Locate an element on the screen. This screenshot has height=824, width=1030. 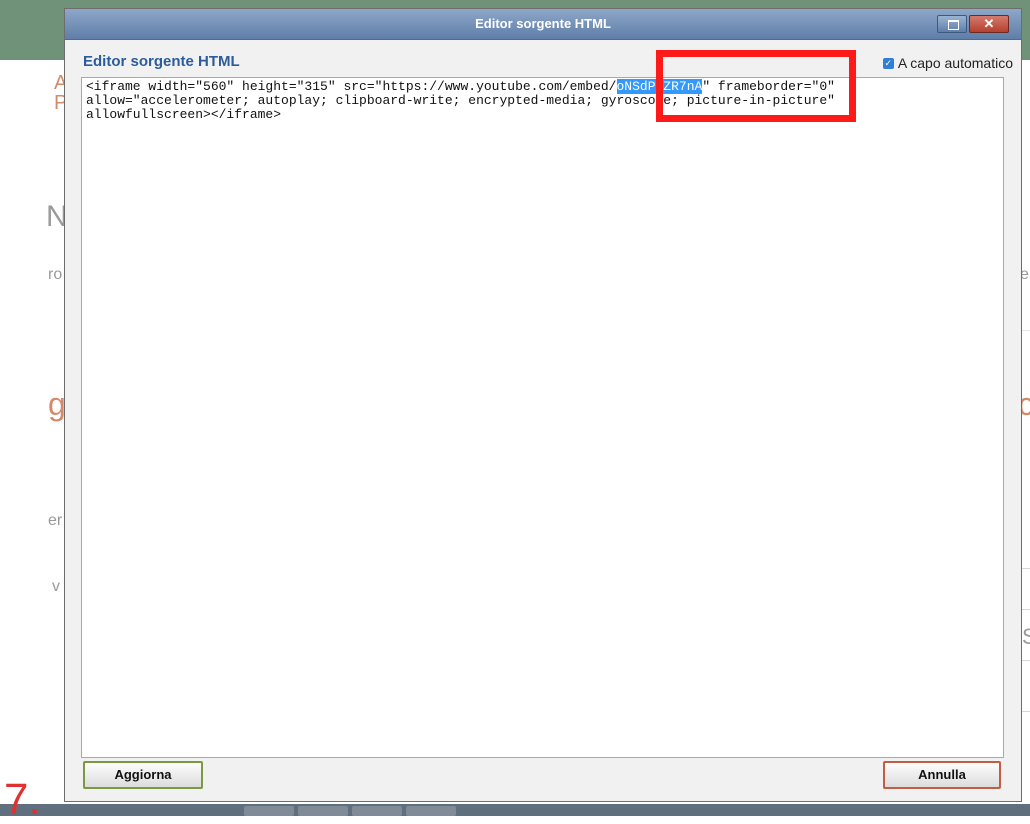
background-divider is located at coordinates (1026, 330).